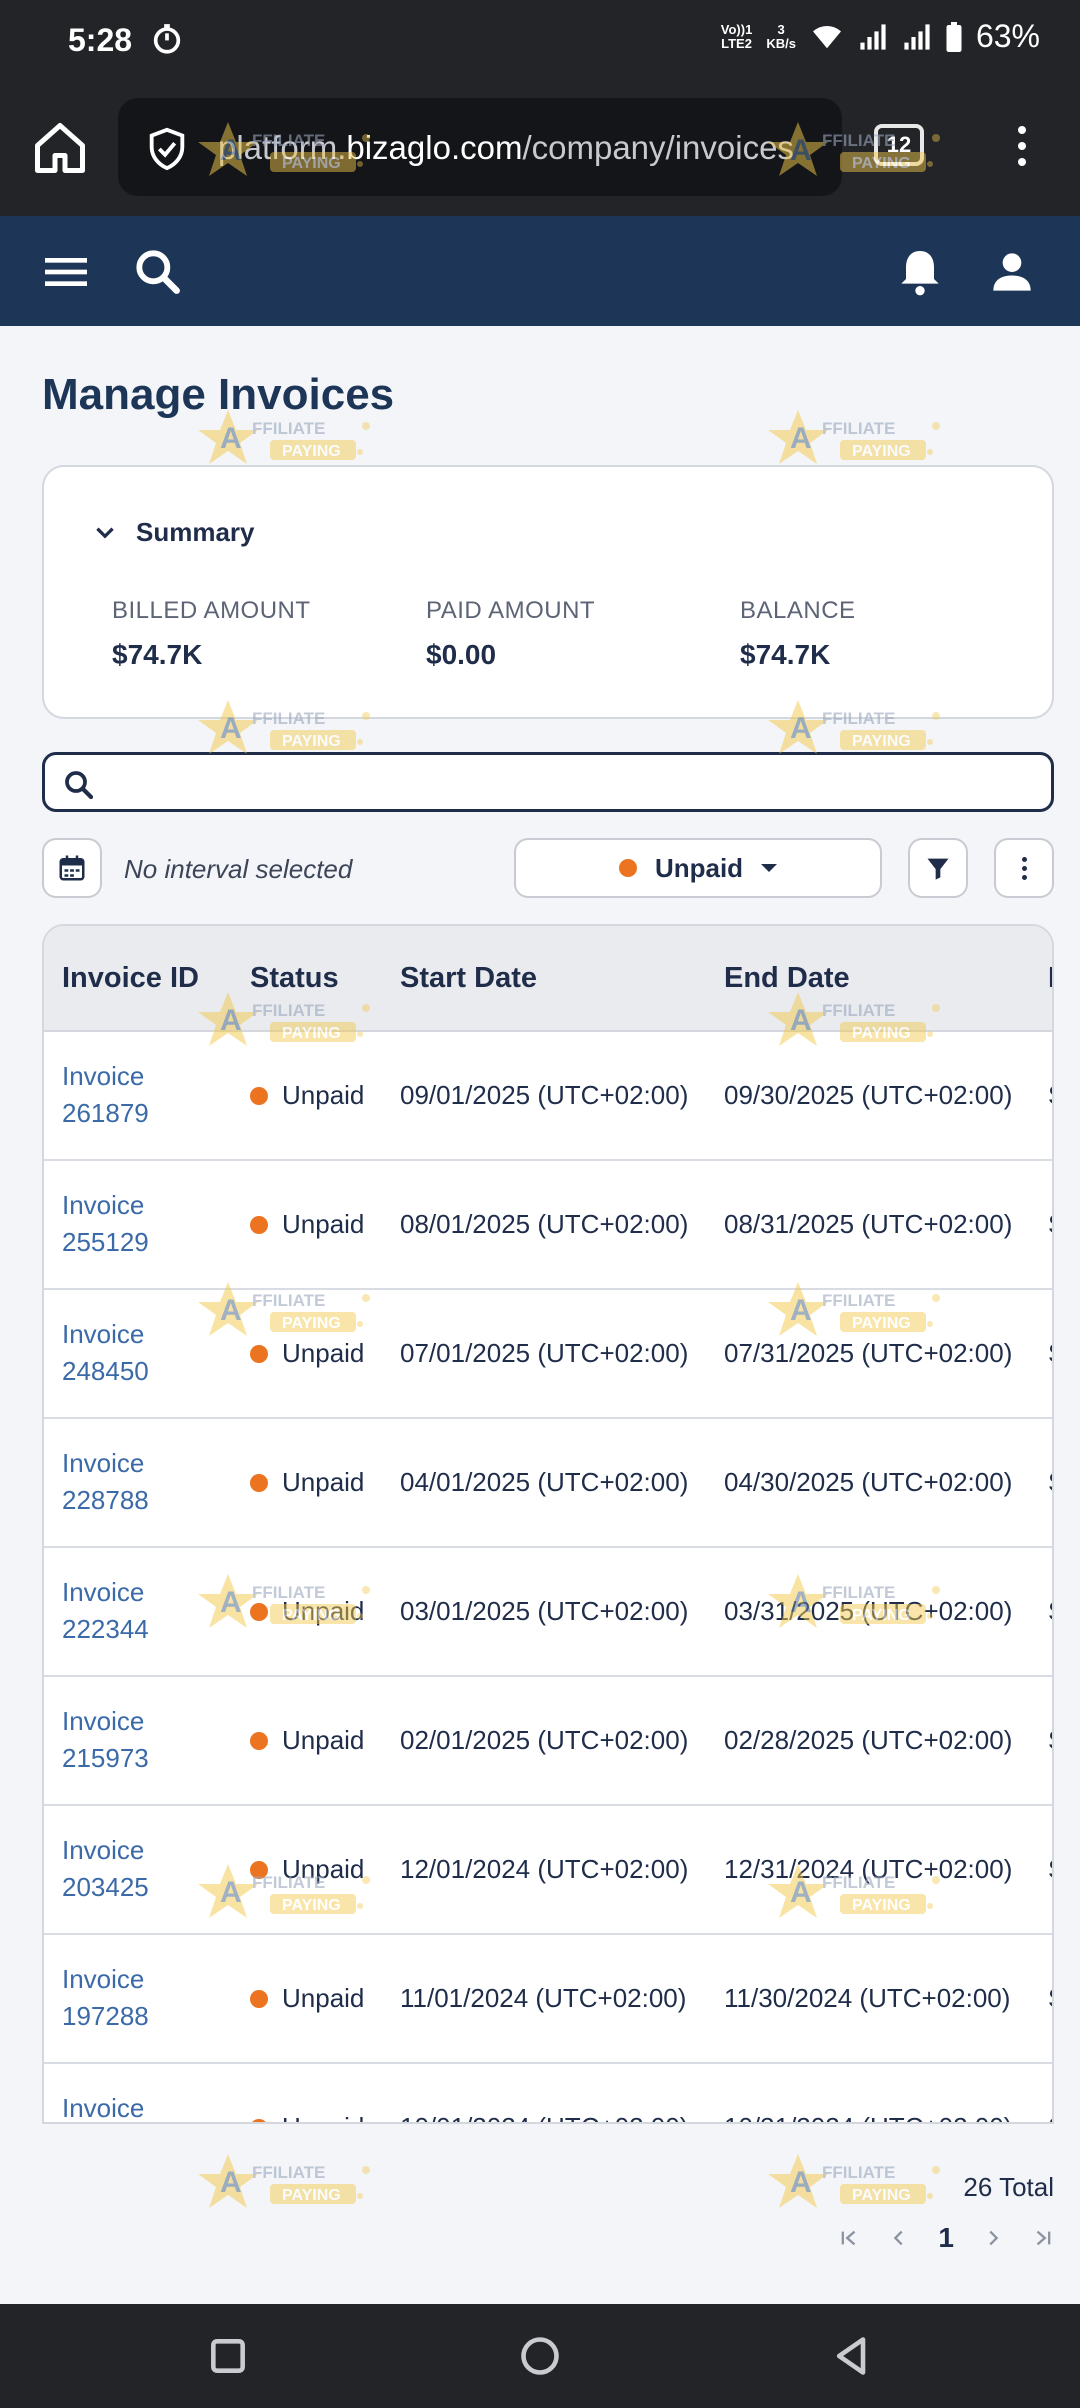  What do you see at coordinates (137, 1224) in the screenshot?
I see `invoice-link: Invoice 255129` at bounding box center [137, 1224].